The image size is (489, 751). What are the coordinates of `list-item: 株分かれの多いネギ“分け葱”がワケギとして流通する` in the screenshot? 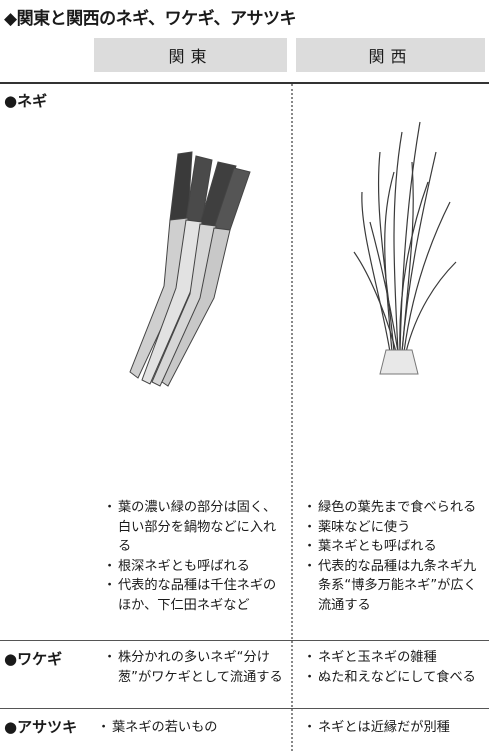 It's located at (193, 667).